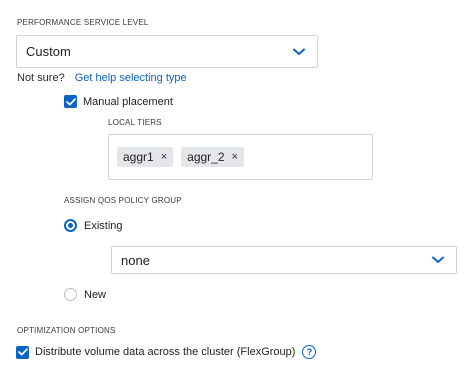 The width and height of the screenshot is (474, 379). Describe the element at coordinates (284, 260) in the screenshot. I see `qos-policy-select: none` at that location.